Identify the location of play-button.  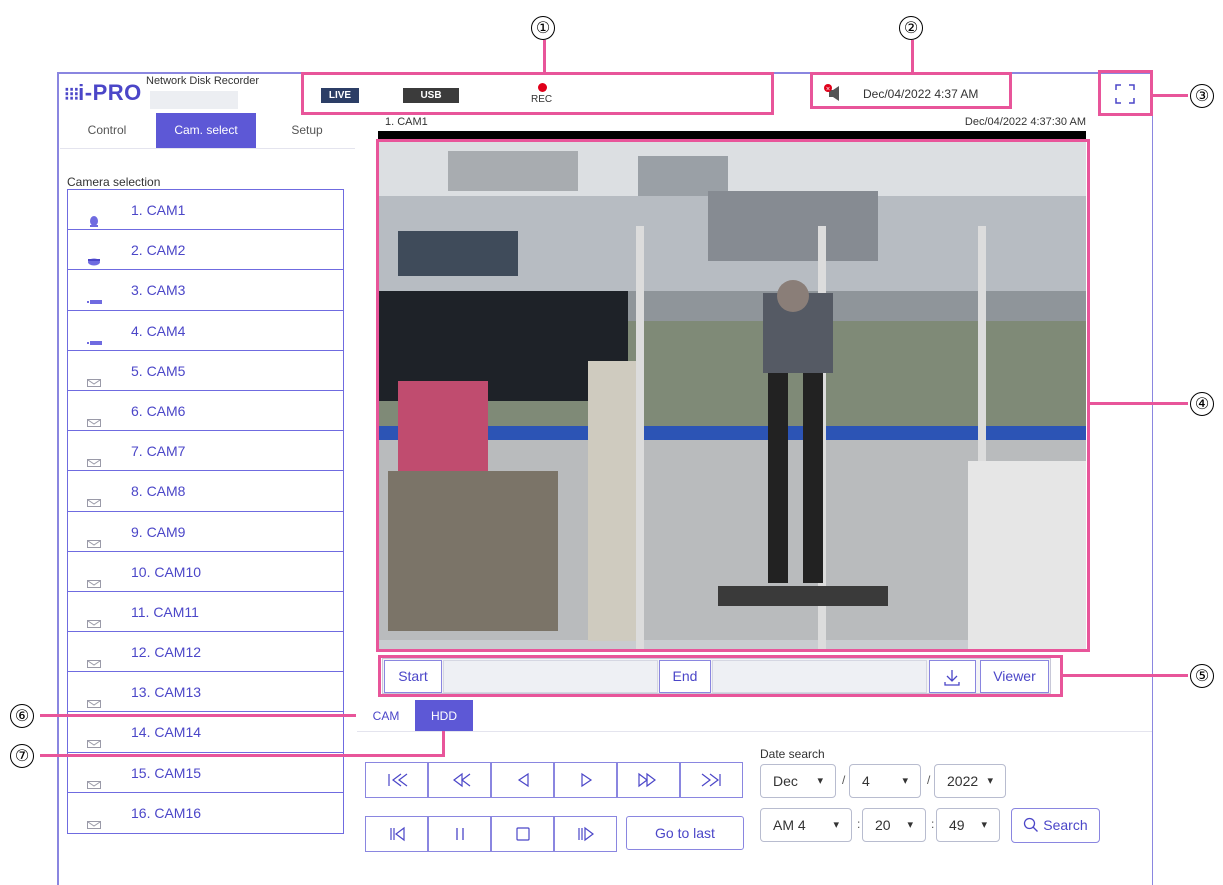
(585, 780).